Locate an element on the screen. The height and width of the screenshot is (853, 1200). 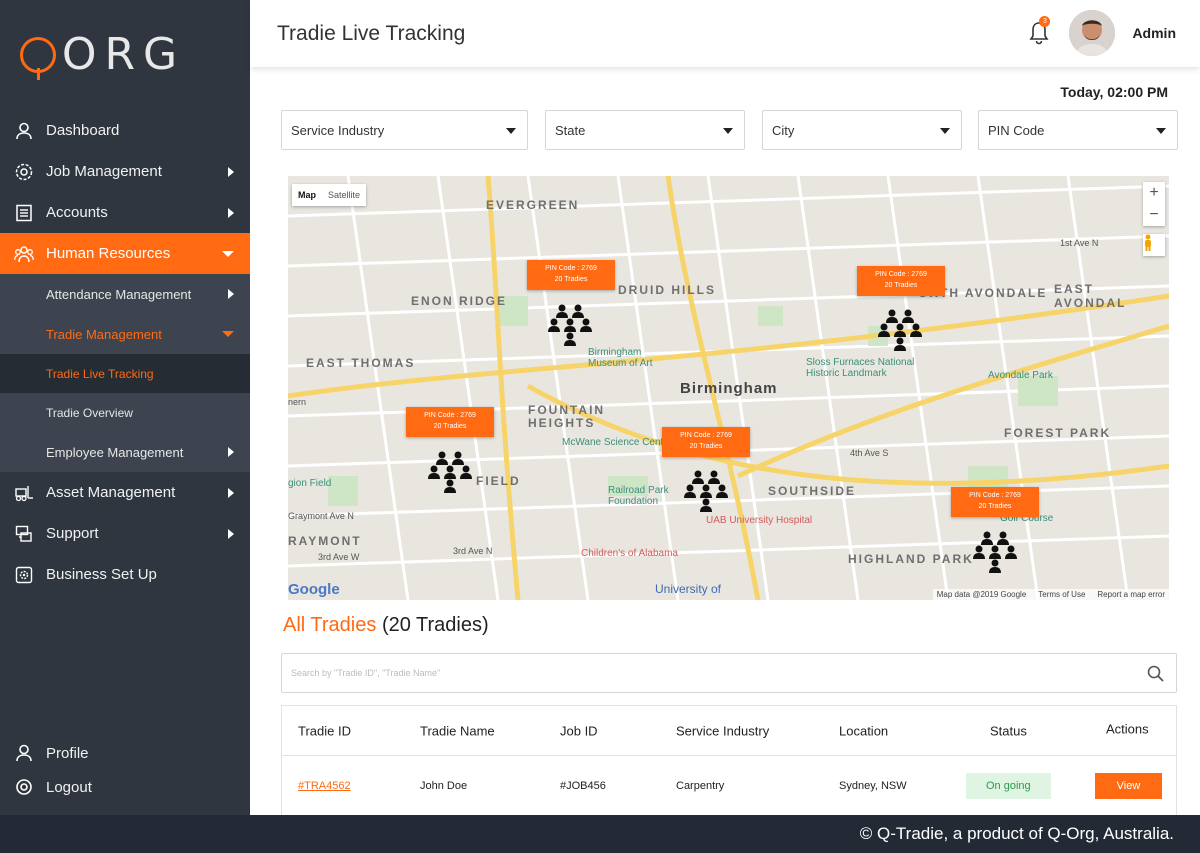
map-street: 3rd Ave N is located at coordinates (473, 551).